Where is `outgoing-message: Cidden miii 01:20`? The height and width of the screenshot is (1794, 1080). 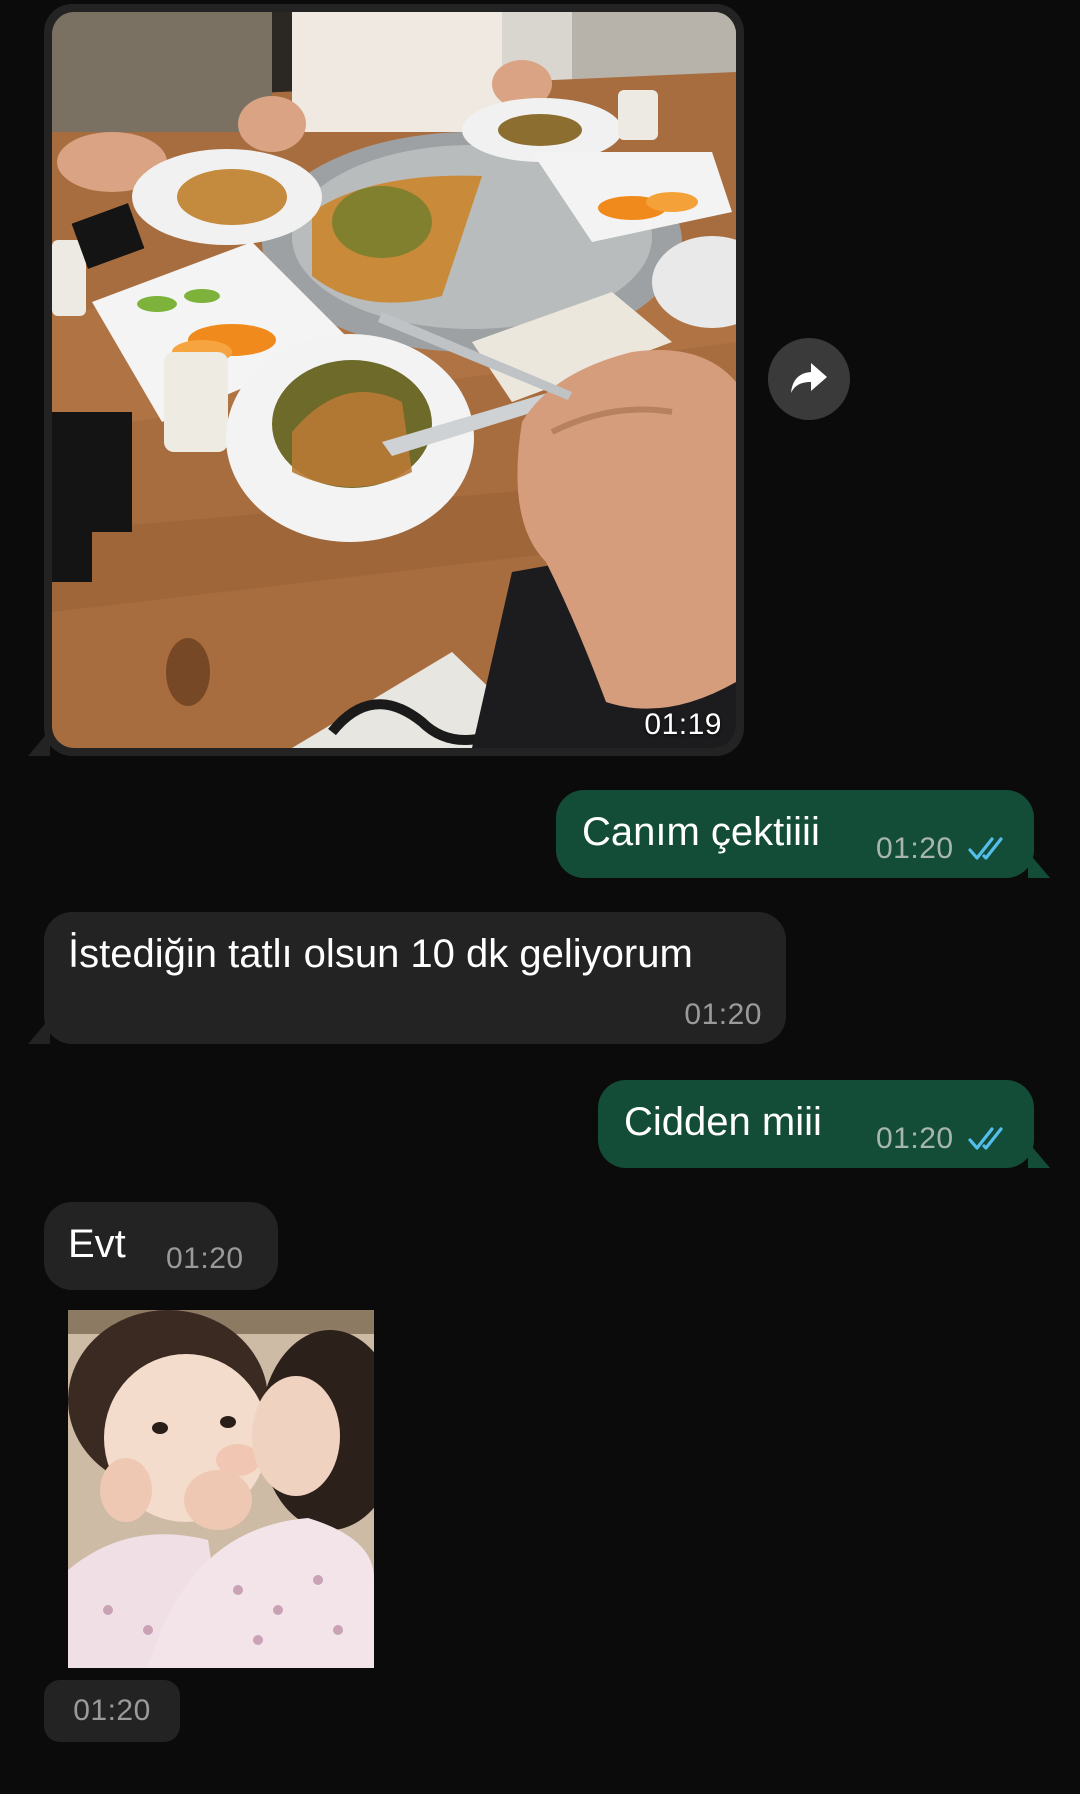 outgoing-message: Cidden miii 01:20 is located at coordinates (816, 1124).